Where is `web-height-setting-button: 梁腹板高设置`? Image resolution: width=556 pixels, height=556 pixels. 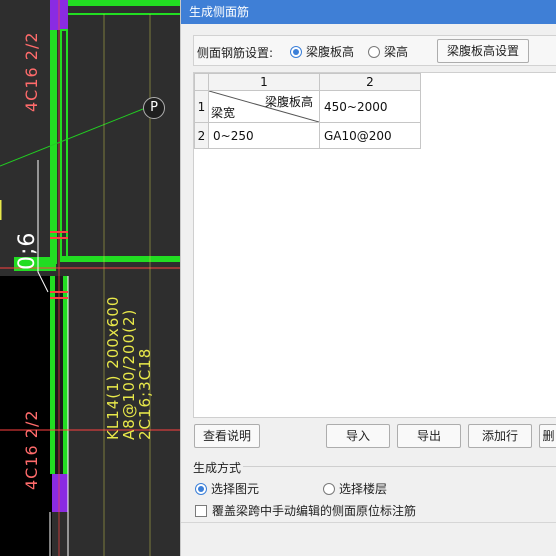 web-height-setting-button: 梁腹板高设置 is located at coordinates (483, 51).